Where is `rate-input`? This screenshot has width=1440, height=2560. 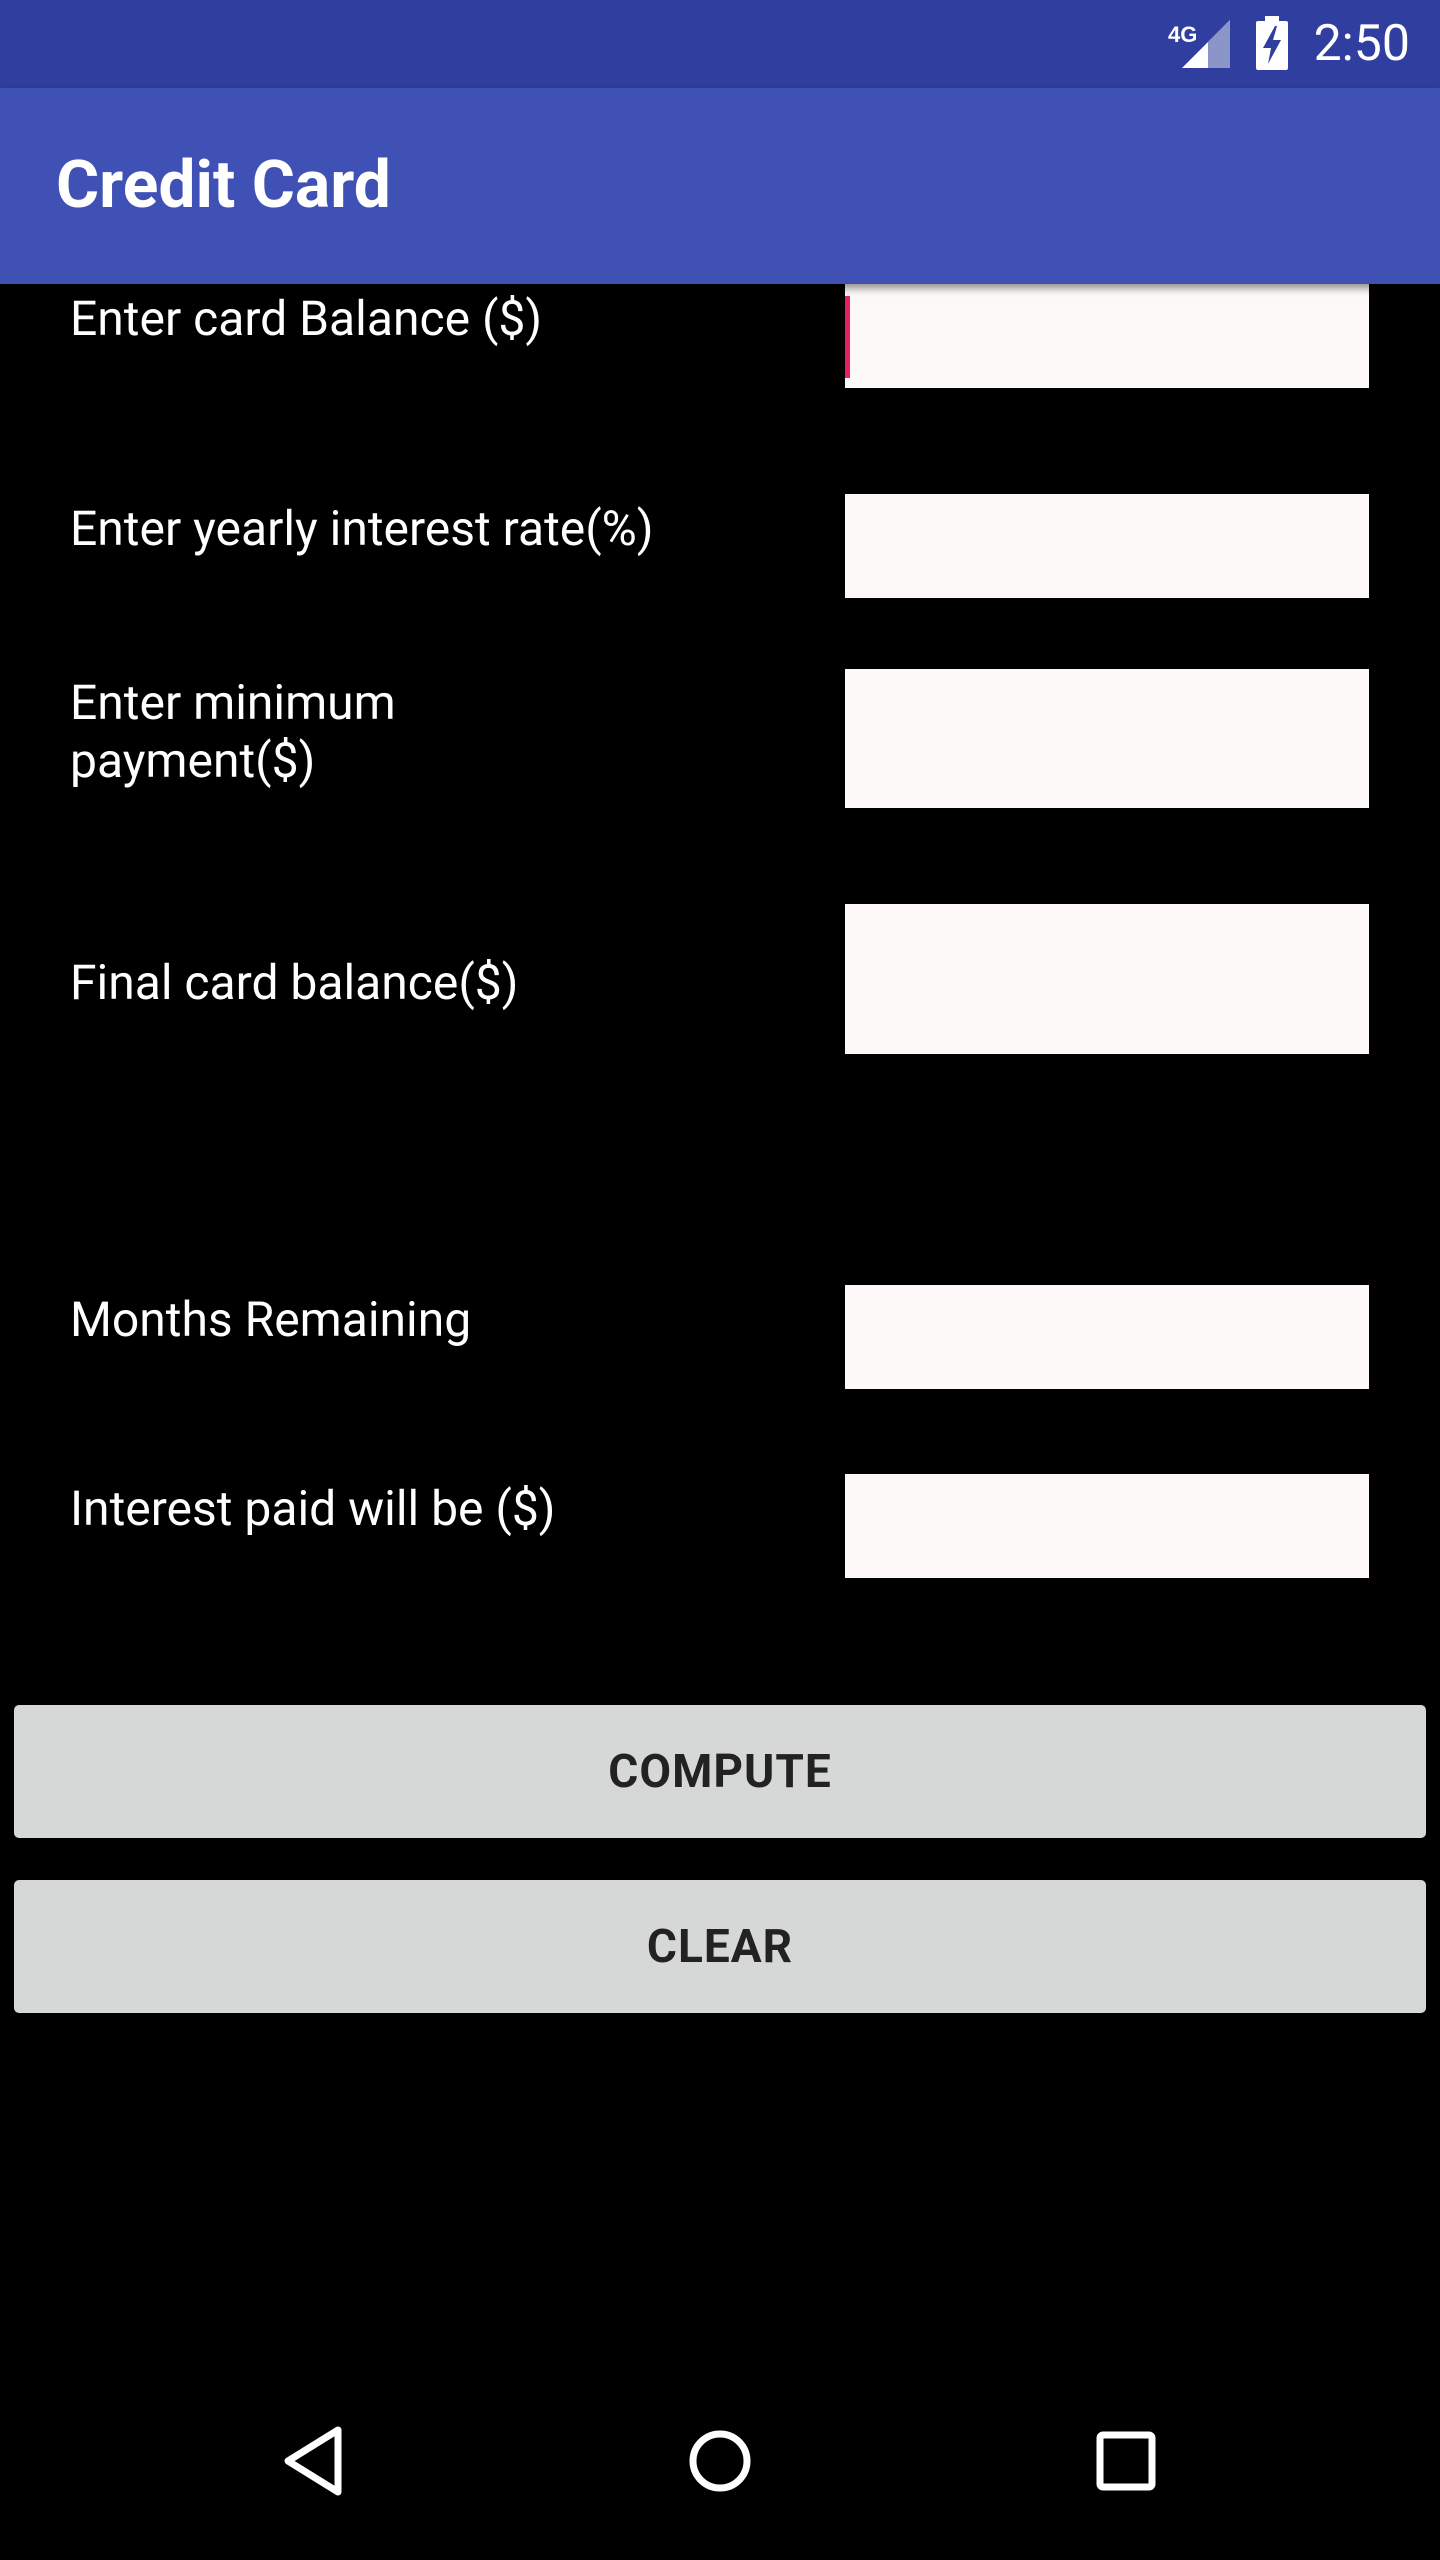
rate-input is located at coordinates (1107, 546).